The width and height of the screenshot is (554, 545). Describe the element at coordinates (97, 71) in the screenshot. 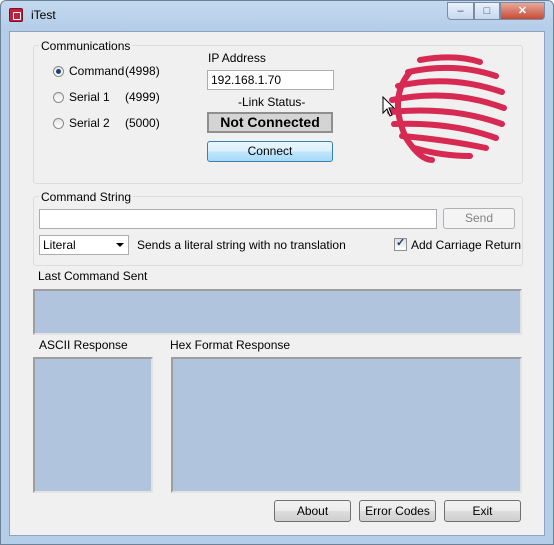

I see `radio-command-label: Command` at that location.